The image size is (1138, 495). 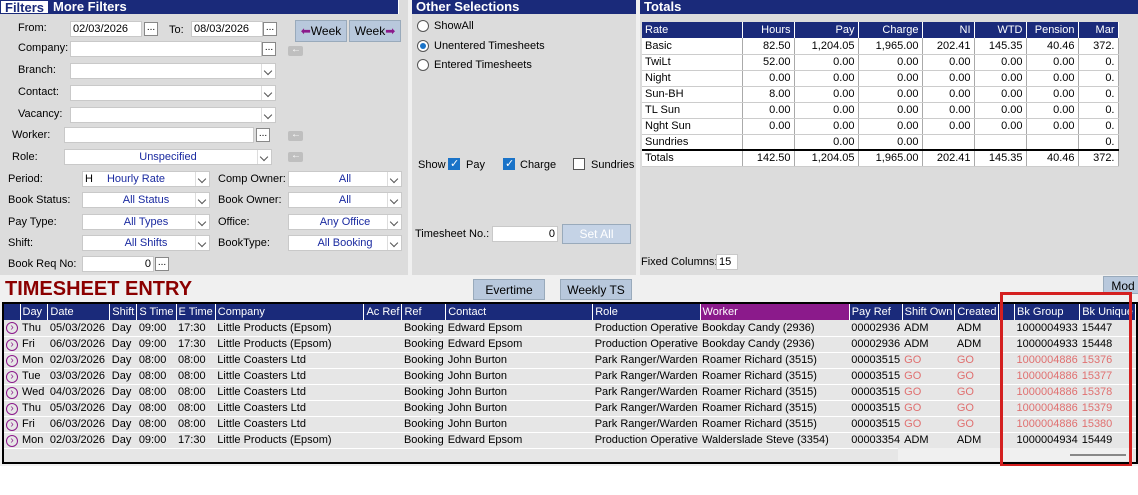 I want to click on tab-filters: Filters, so click(x=25, y=7).